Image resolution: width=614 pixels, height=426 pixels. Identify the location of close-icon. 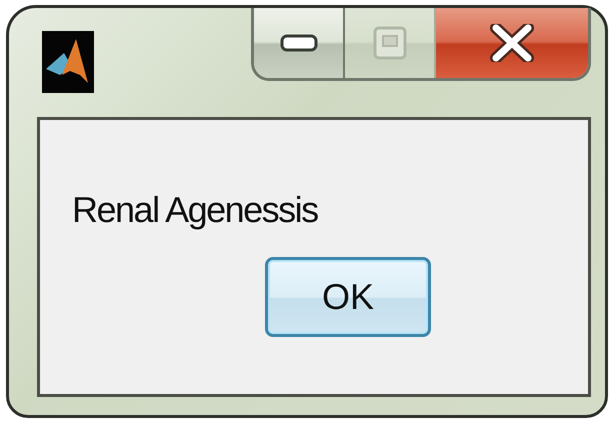
(512, 43).